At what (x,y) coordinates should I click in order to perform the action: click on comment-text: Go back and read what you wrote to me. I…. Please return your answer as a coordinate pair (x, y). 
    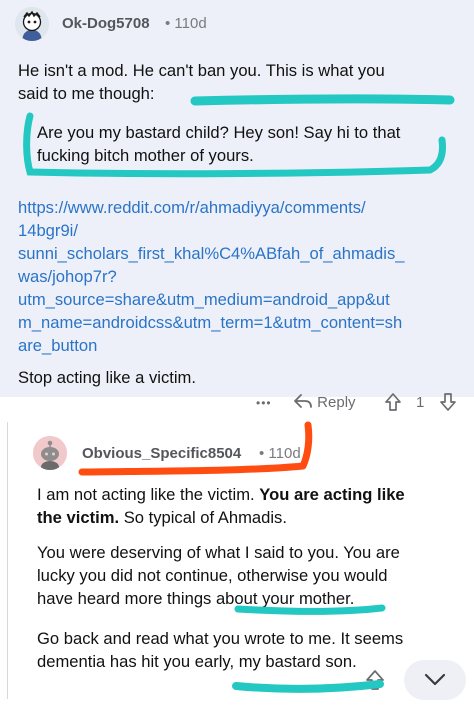
    Looking at the image, I should click on (220, 650).